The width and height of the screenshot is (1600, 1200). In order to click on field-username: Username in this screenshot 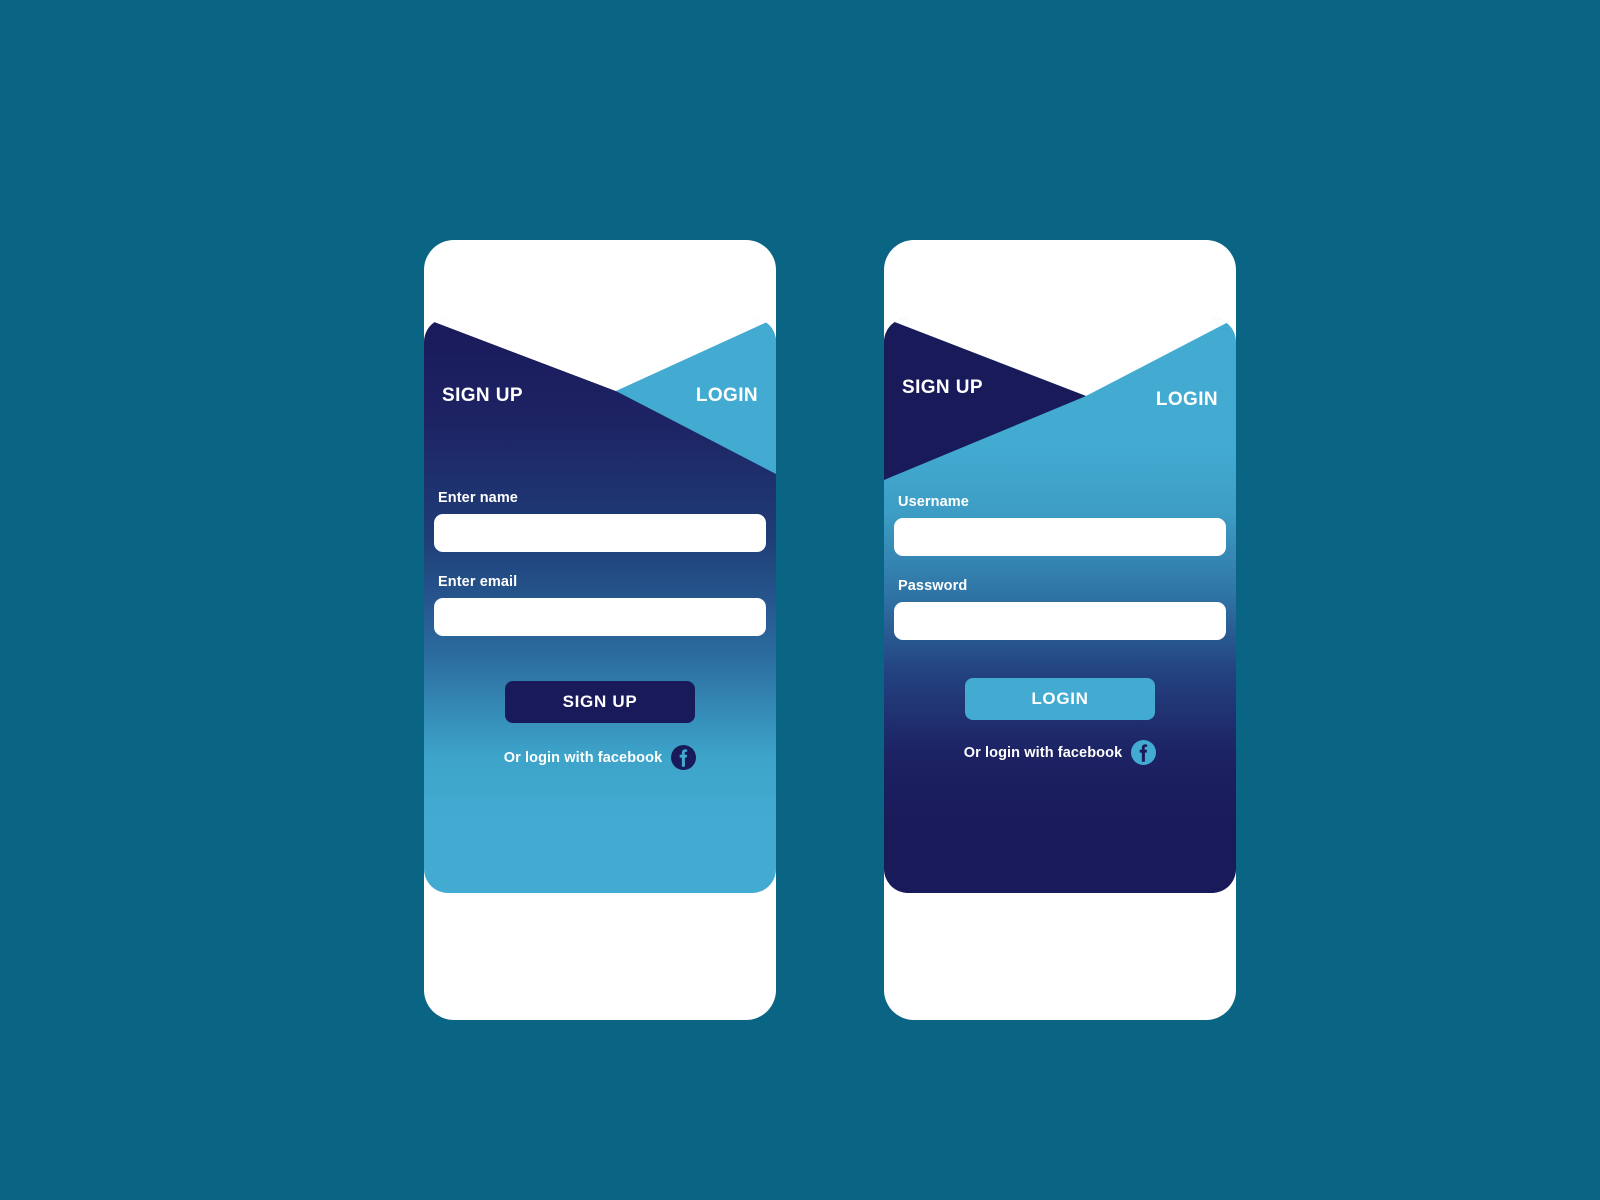, I will do `click(1060, 525)`.